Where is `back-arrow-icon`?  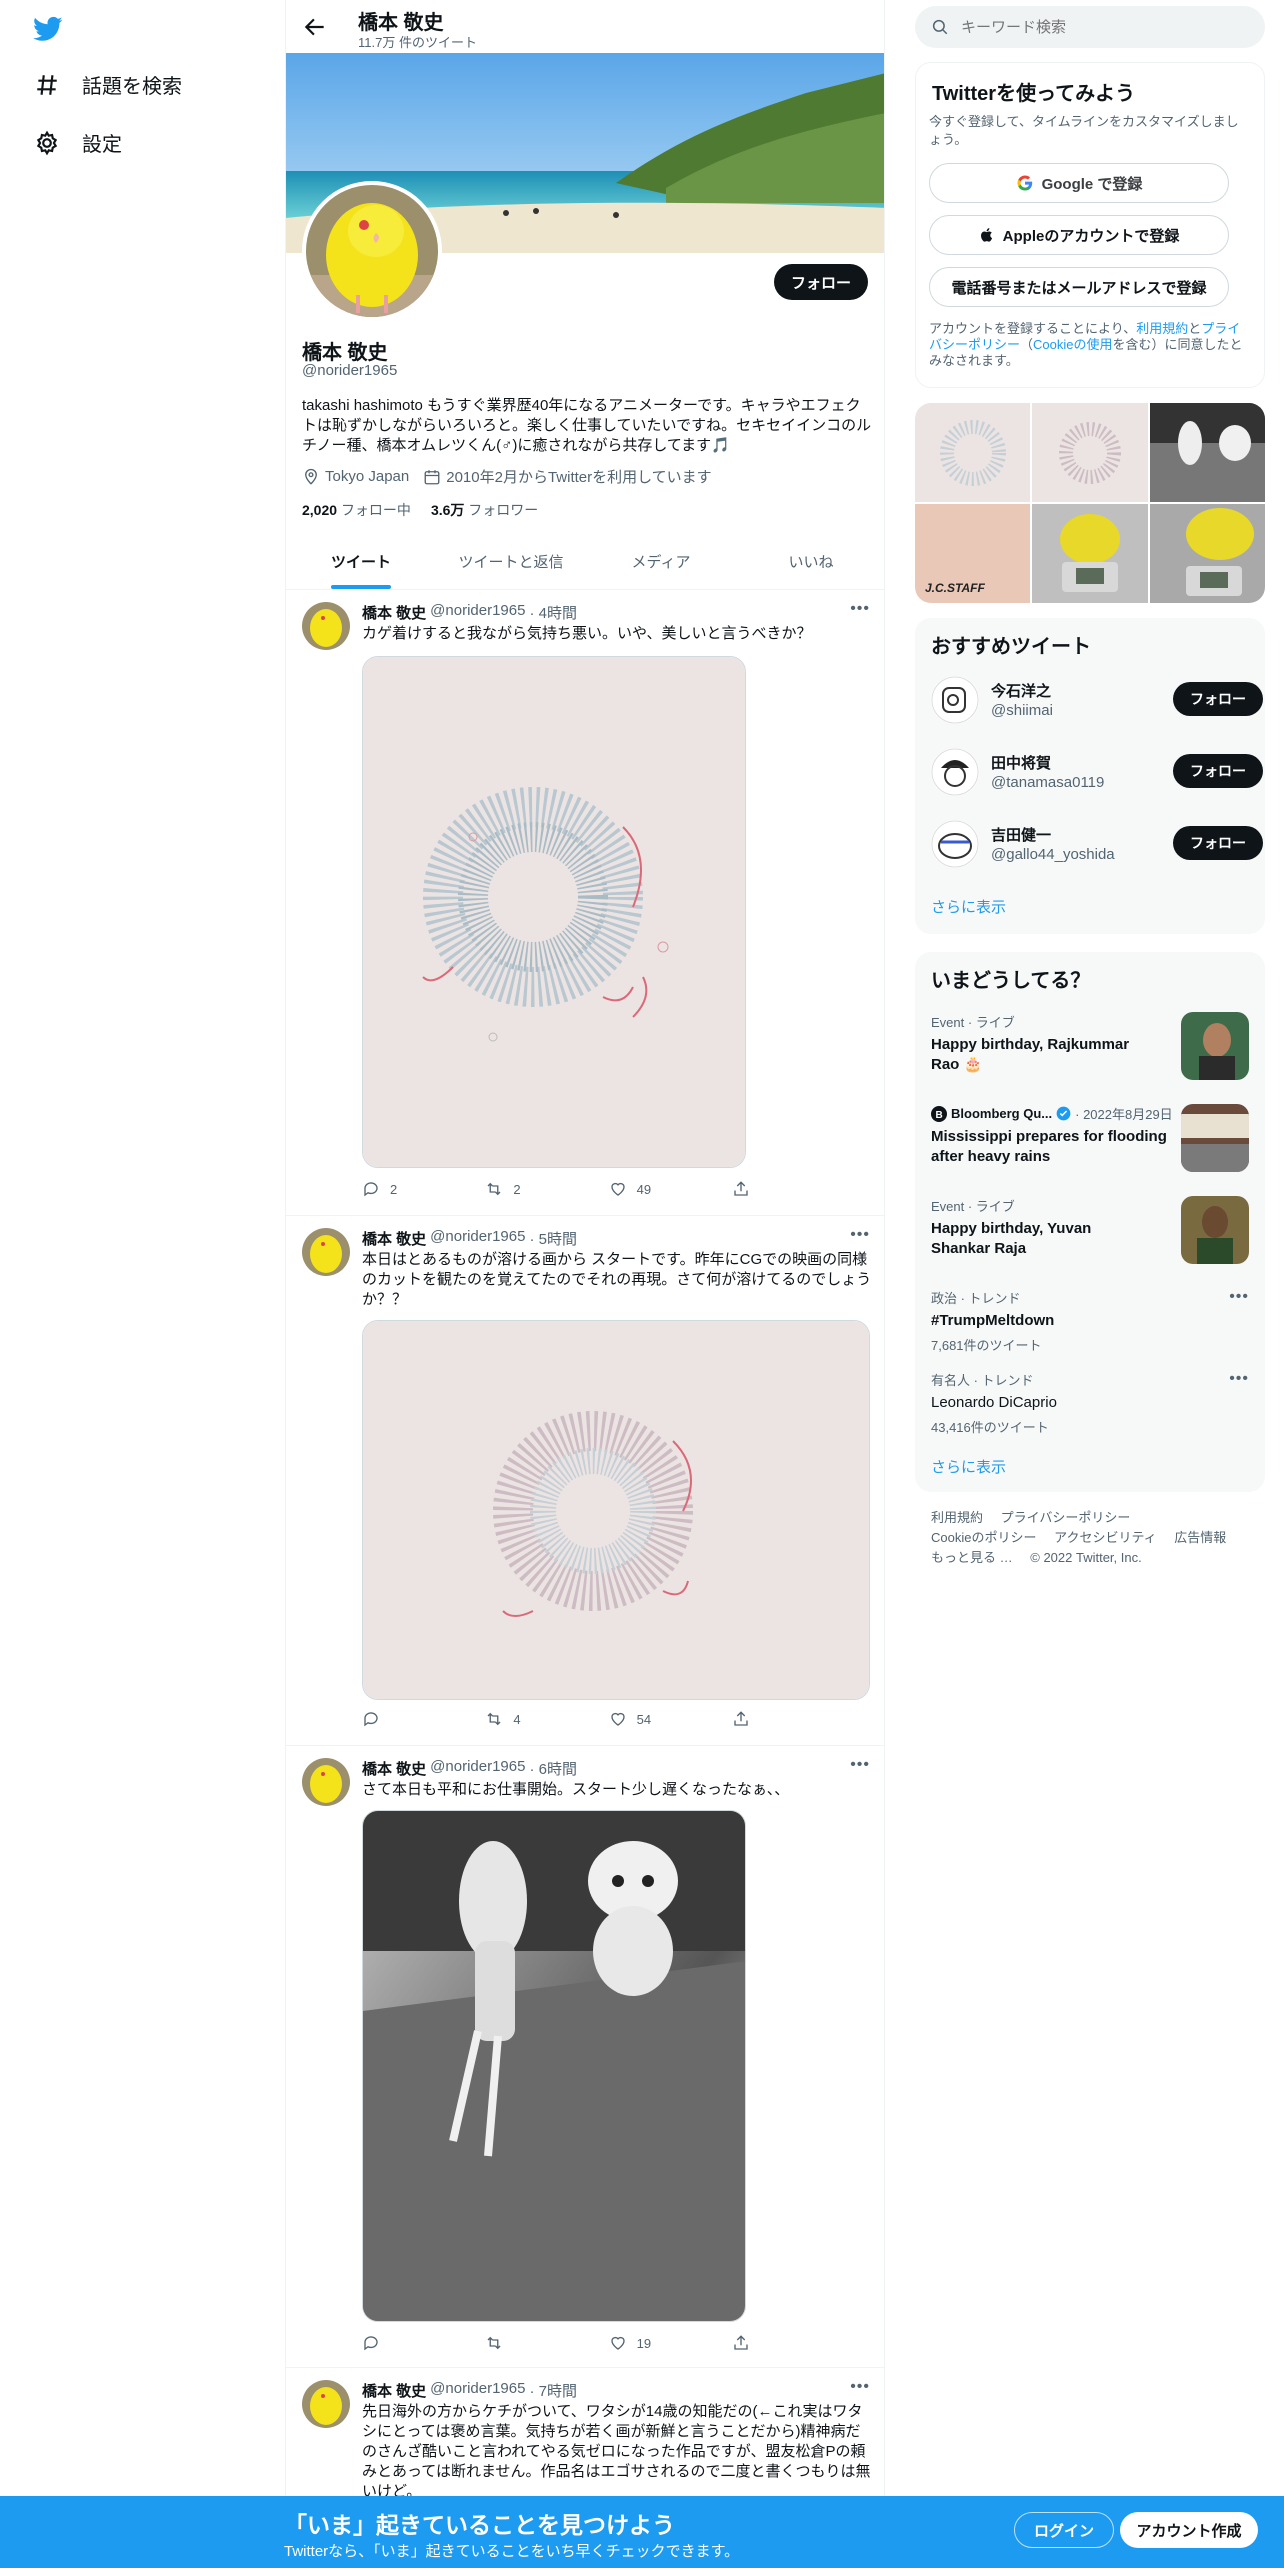
back-arrow-icon is located at coordinates (315, 27).